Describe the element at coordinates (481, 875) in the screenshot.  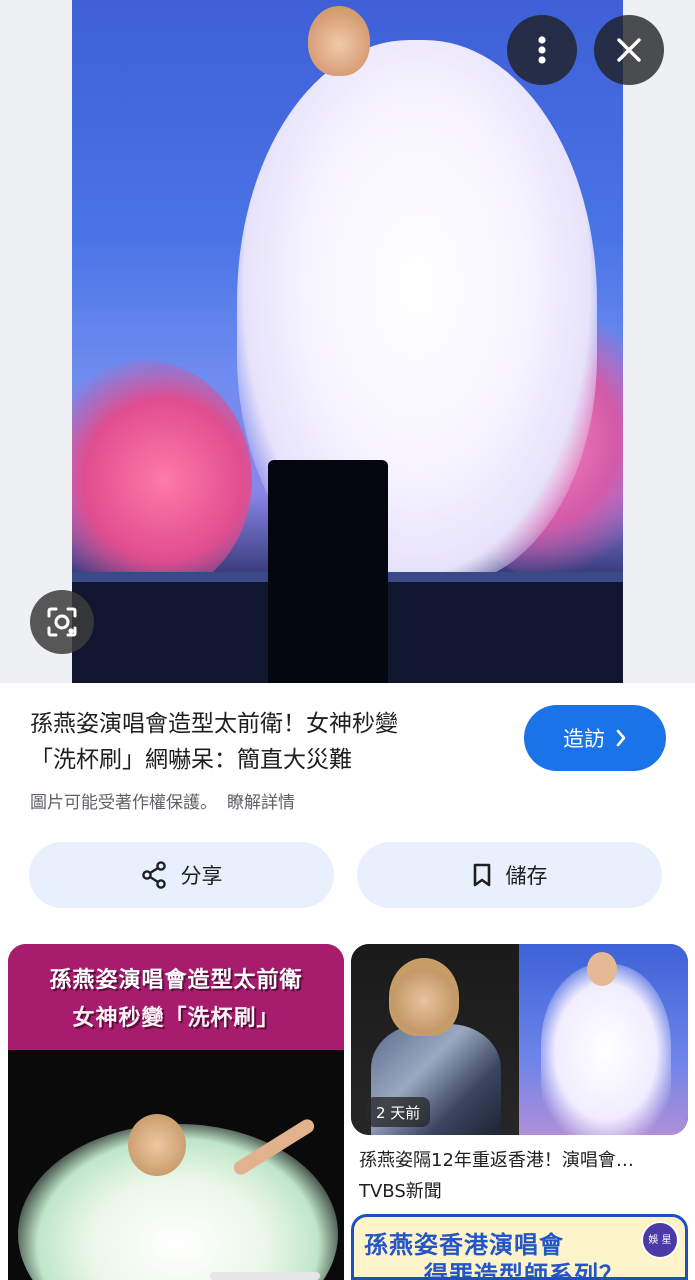
I see `bookmark-icon` at that location.